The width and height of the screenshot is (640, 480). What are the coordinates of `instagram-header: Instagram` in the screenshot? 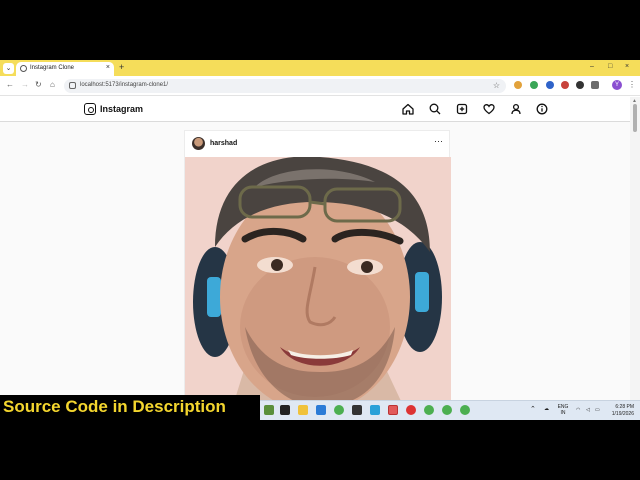 It's located at (315, 109).